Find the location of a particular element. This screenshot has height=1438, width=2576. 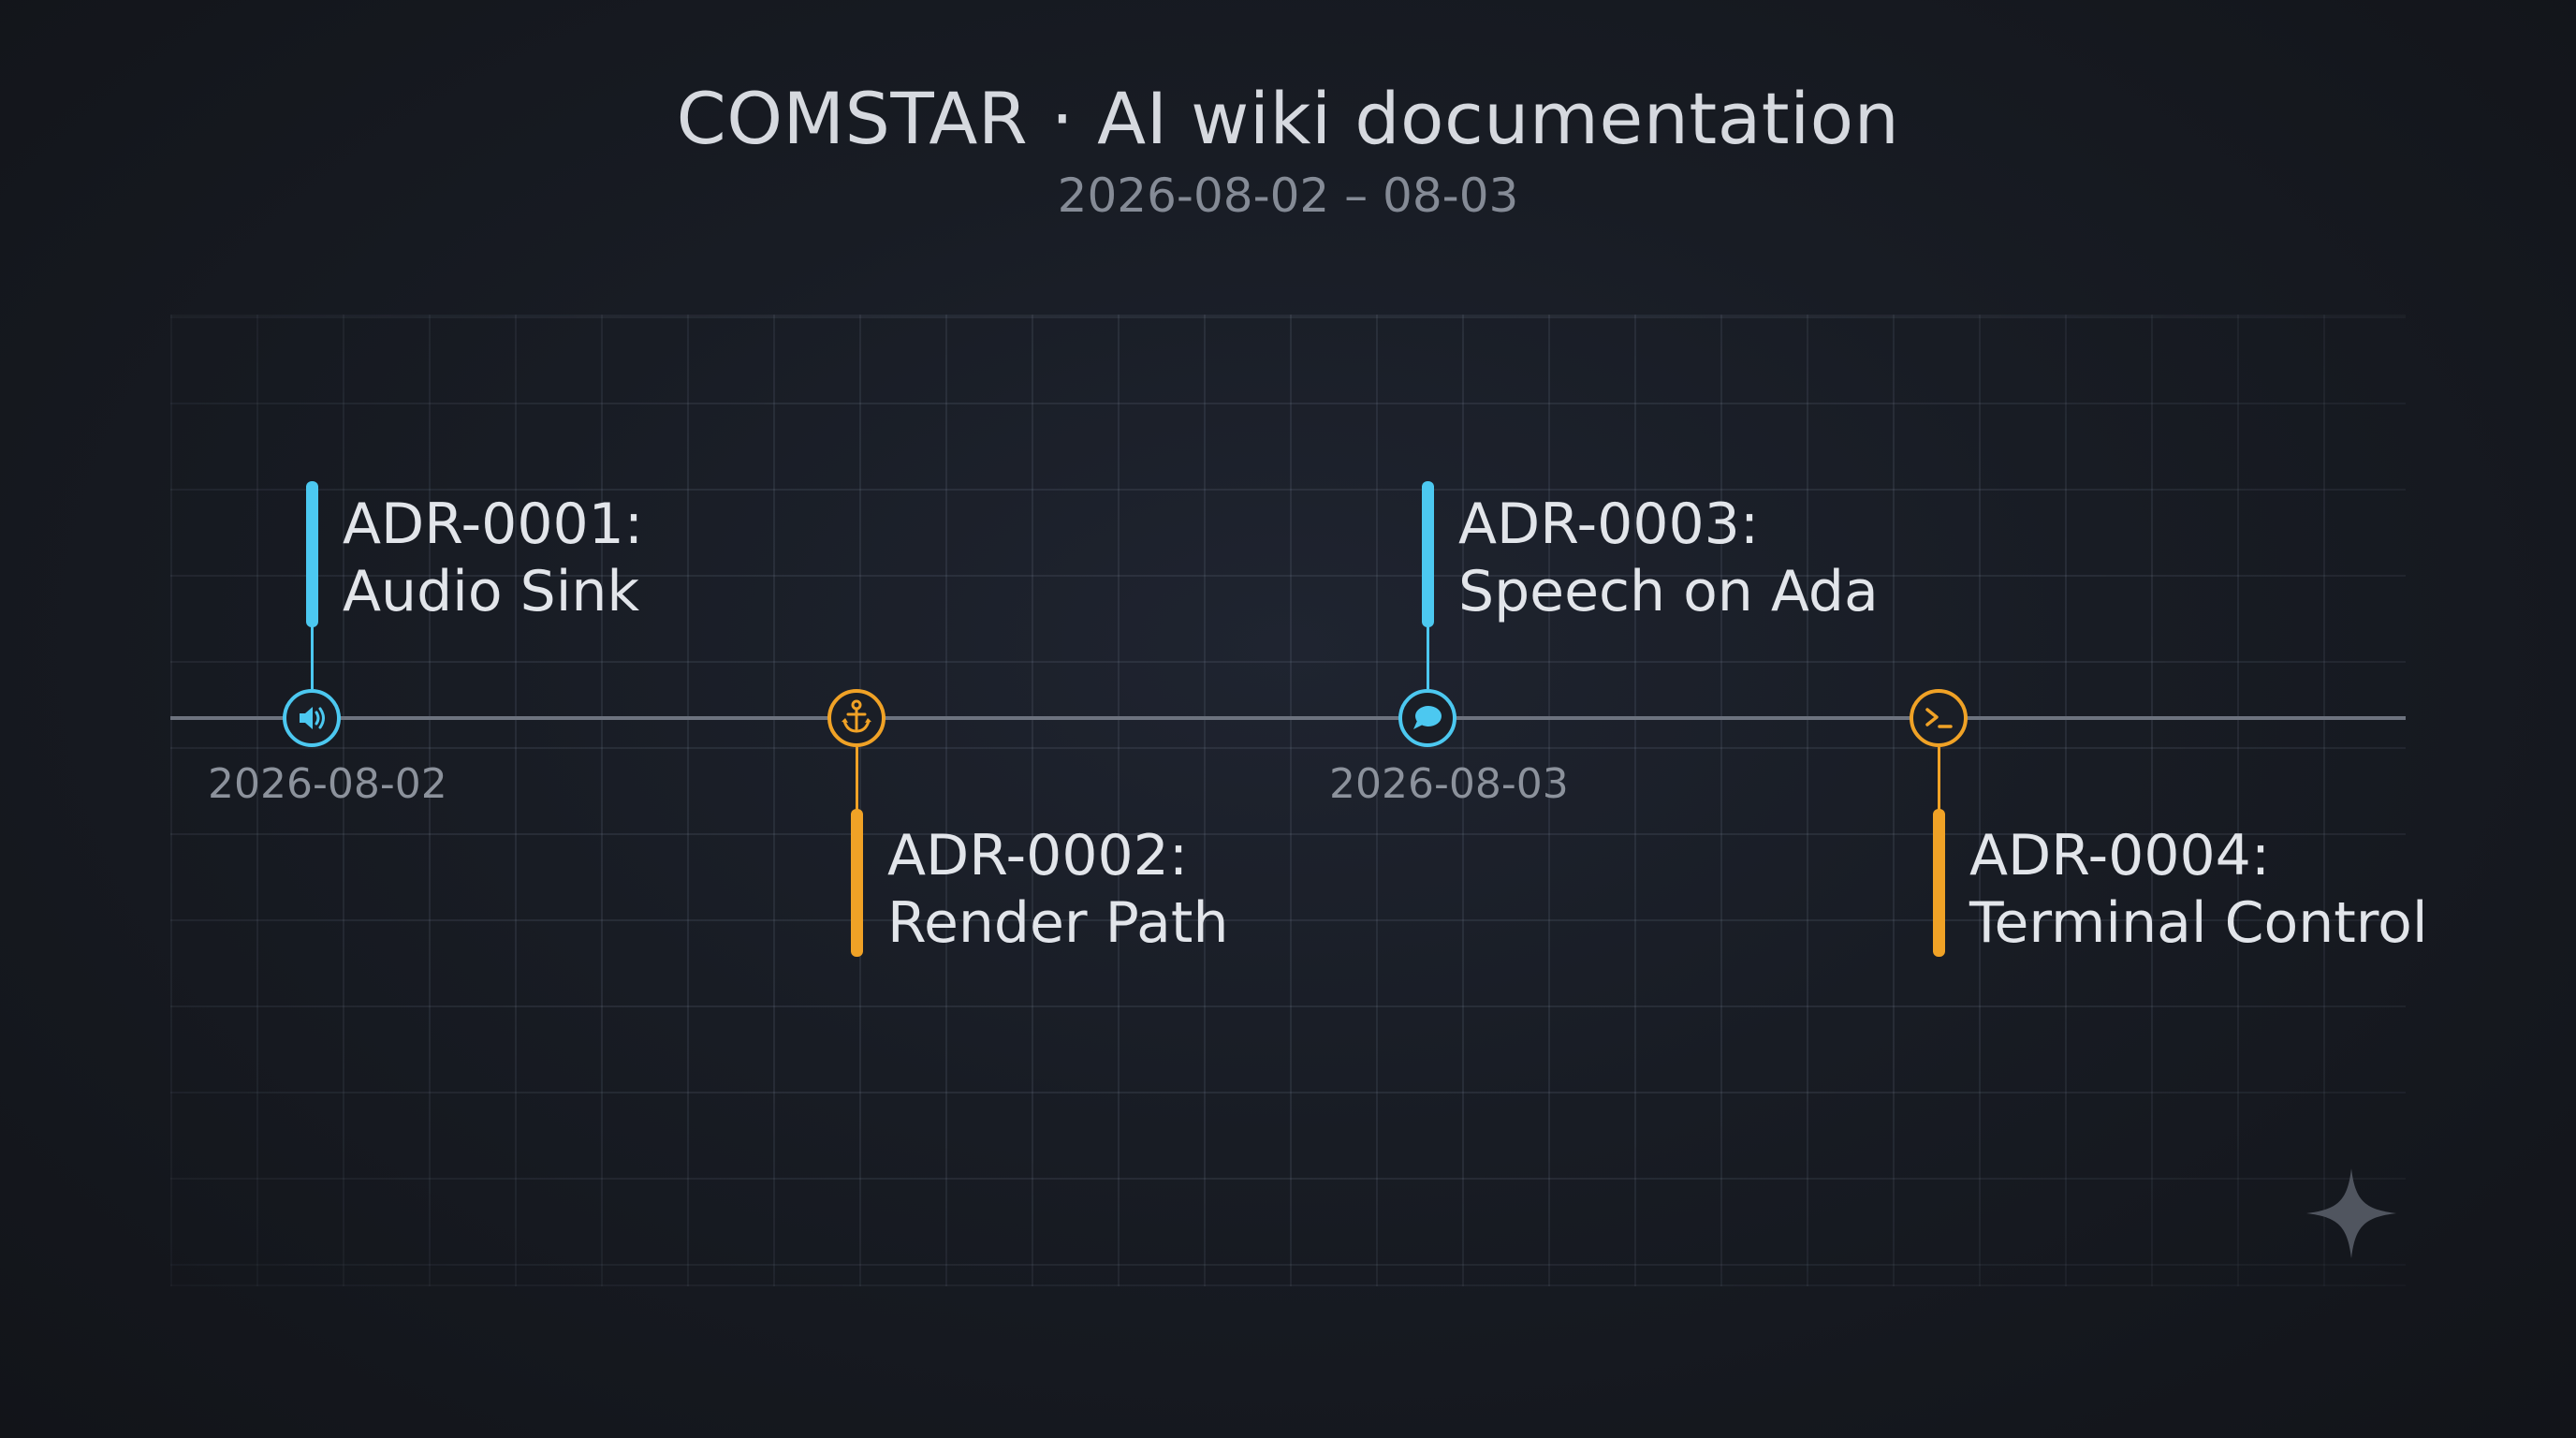

event-id: ADR-0002: is located at coordinates (1038, 855).